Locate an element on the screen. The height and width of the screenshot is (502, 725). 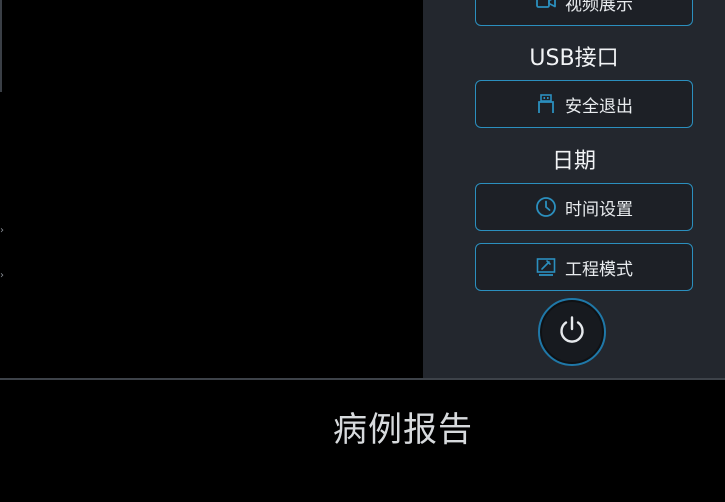
safe-eject-button: 安全退出 is located at coordinates (584, 104).